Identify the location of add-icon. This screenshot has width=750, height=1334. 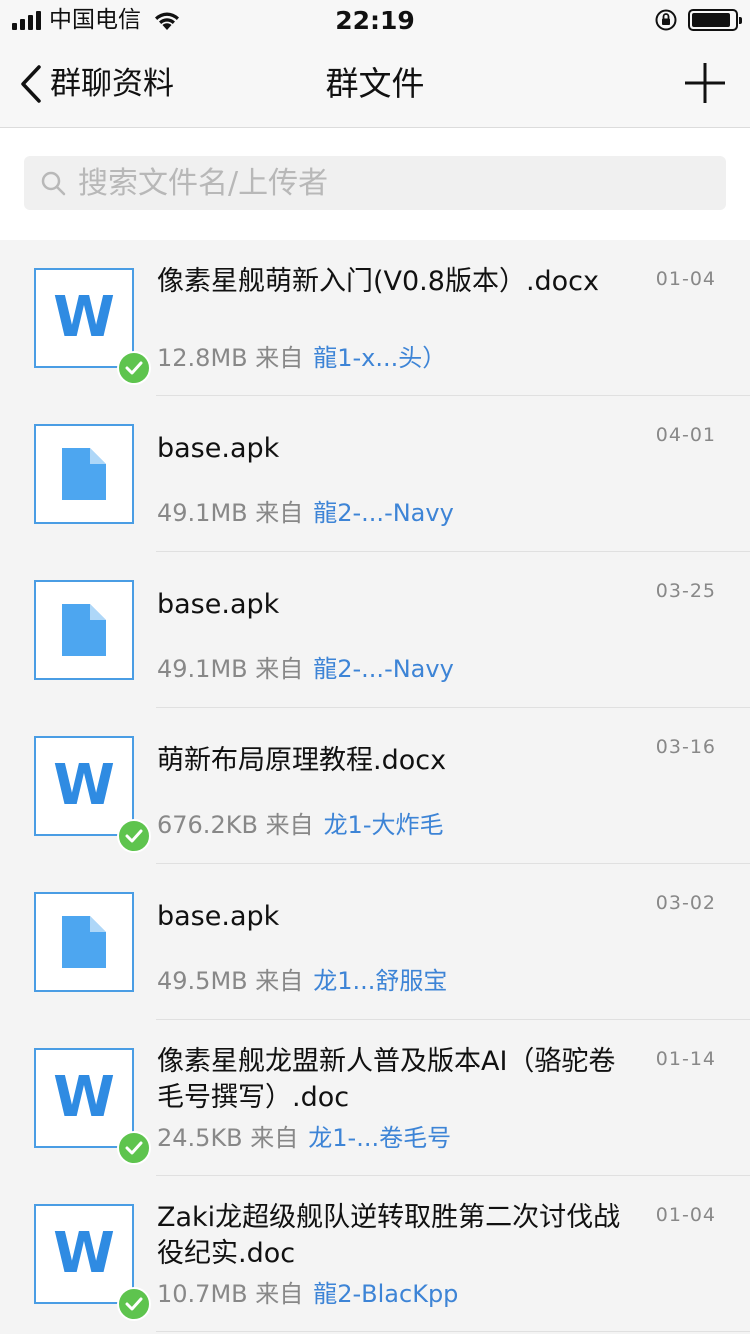
(705, 83).